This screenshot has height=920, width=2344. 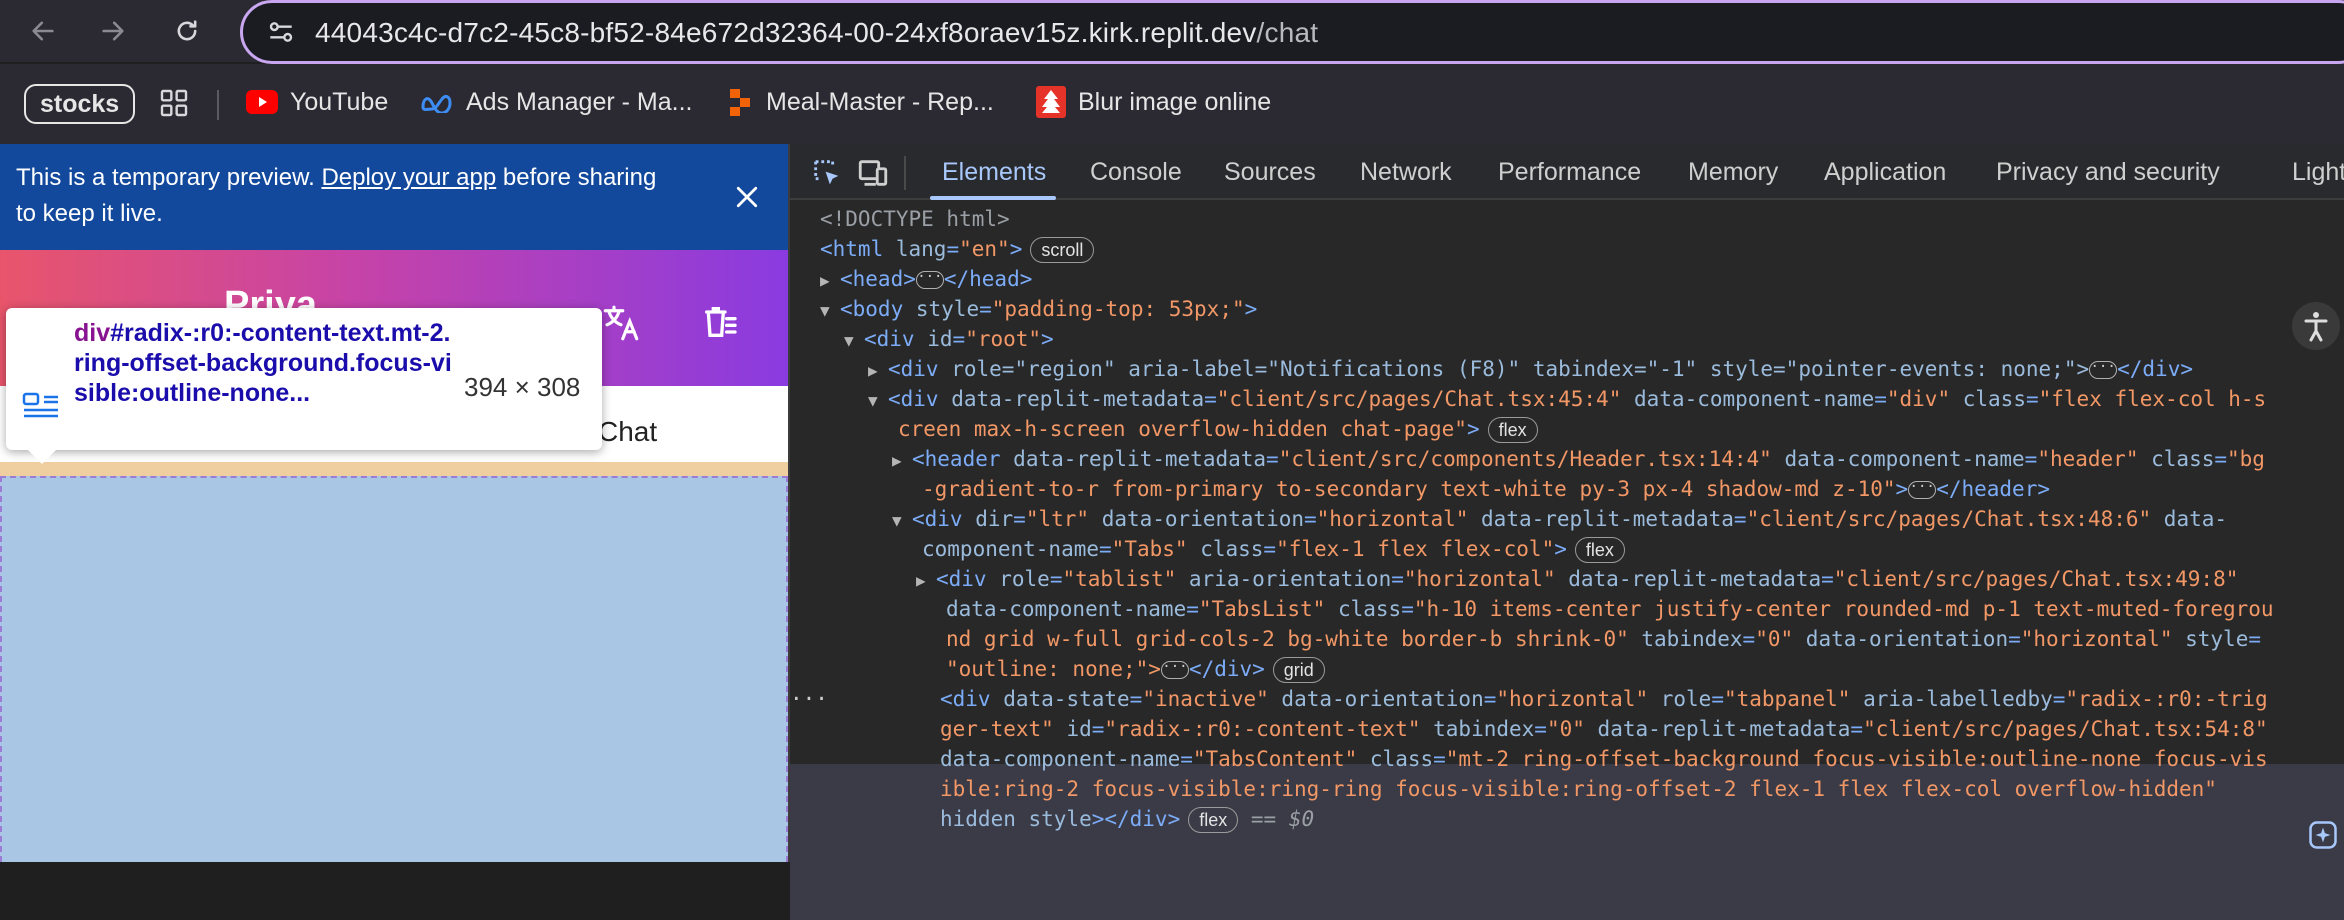 I want to click on dom-line: <html lang="en"> scroll, so click(x=957, y=249).